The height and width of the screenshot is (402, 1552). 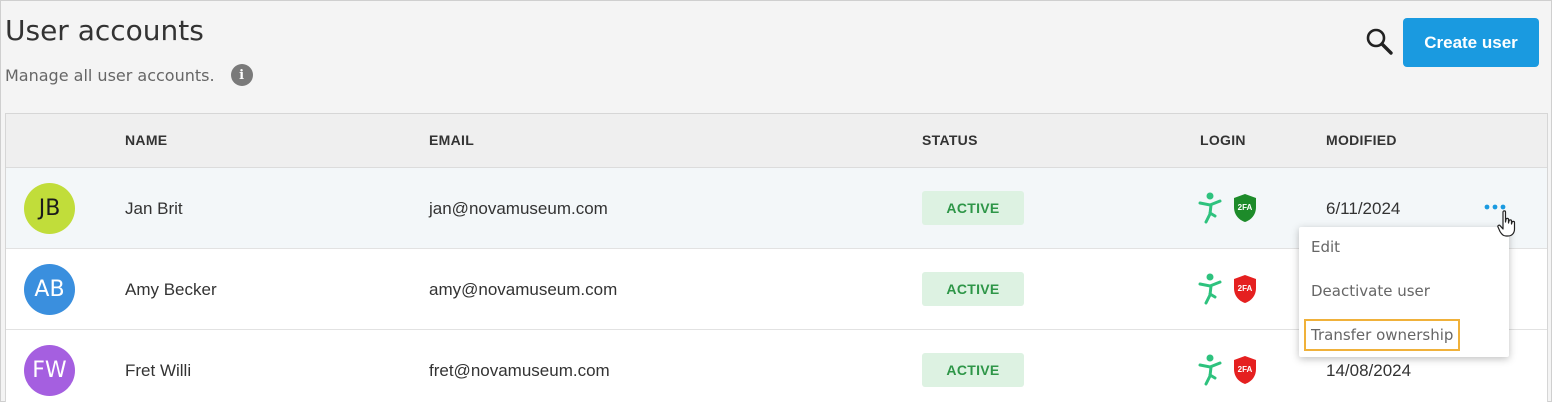 What do you see at coordinates (519, 370) in the screenshot?
I see `user-email: fret@novamuseum.com` at bounding box center [519, 370].